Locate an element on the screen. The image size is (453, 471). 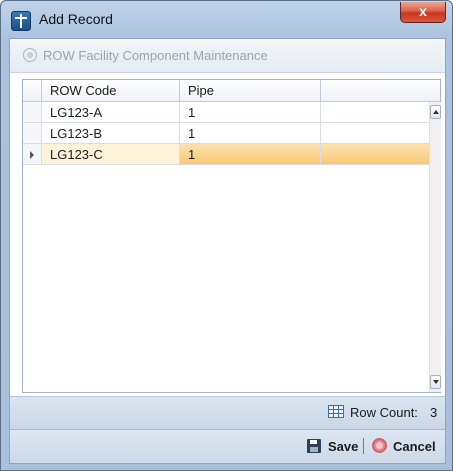
close-icon: x is located at coordinates (423, 11).